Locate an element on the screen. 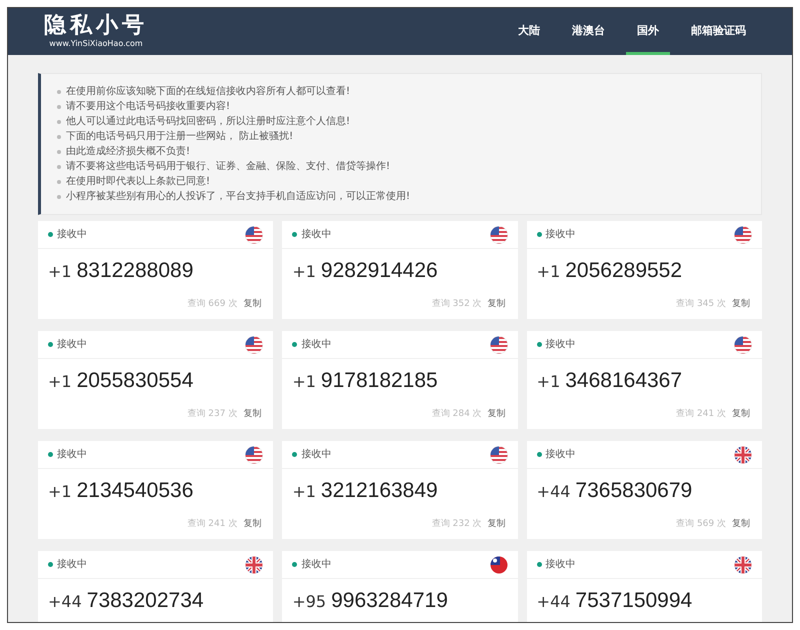  nav-tab: 港澳台 is located at coordinates (588, 31).